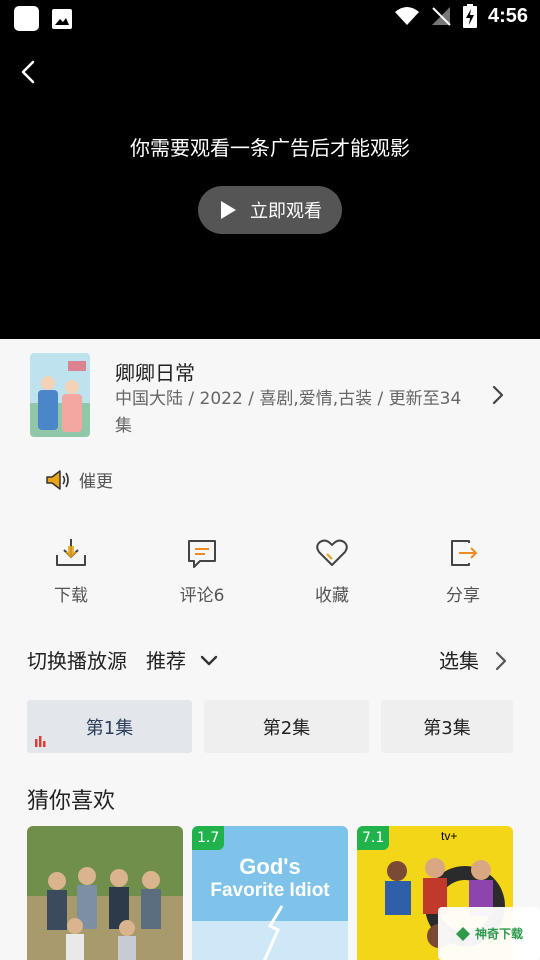  What do you see at coordinates (498, 934) in the screenshot?
I see `watermark-text: 神奇下载` at bounding box center [498, 934].